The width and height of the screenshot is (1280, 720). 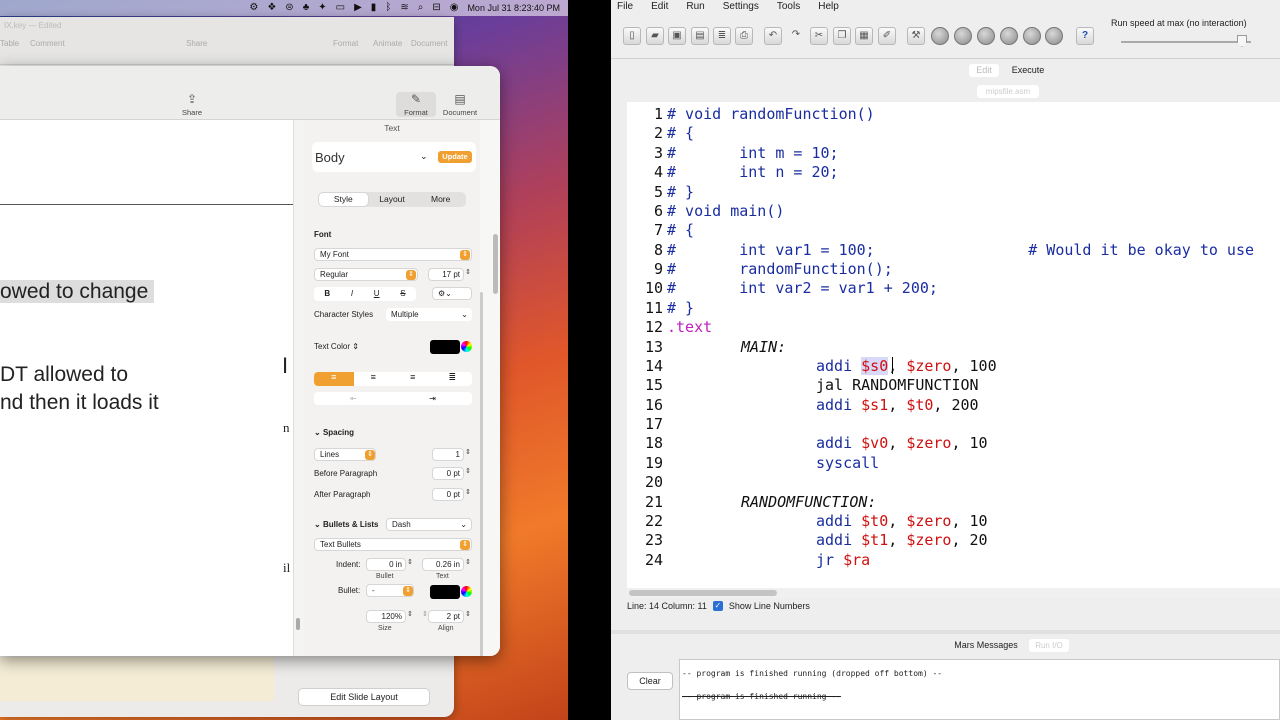 What do you see at coordinates (940, 36) in the screenshot?
I see `run-icon` at bounding box center [940, 36].